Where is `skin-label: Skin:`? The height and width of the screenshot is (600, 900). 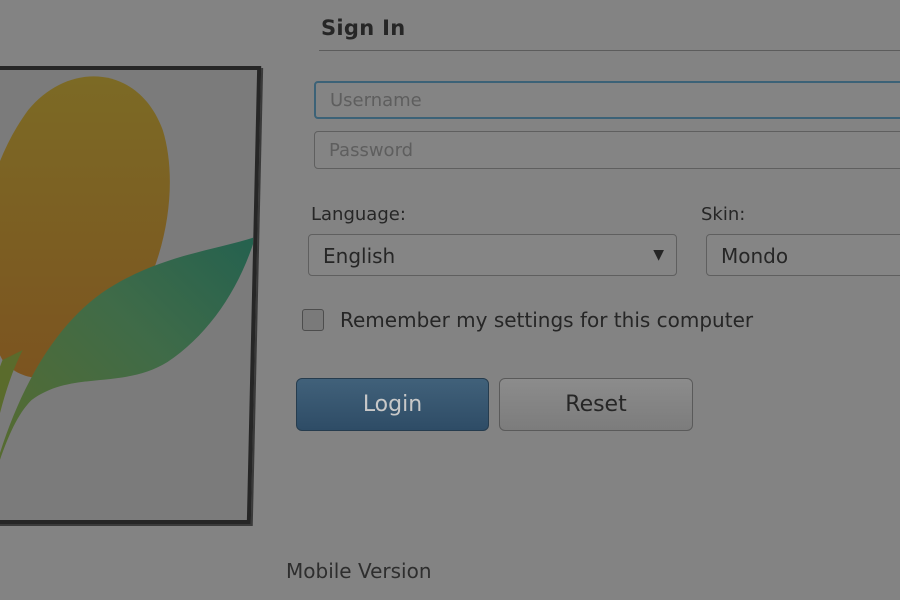 skin-label: Skin: is located at coordinates (723, 214).